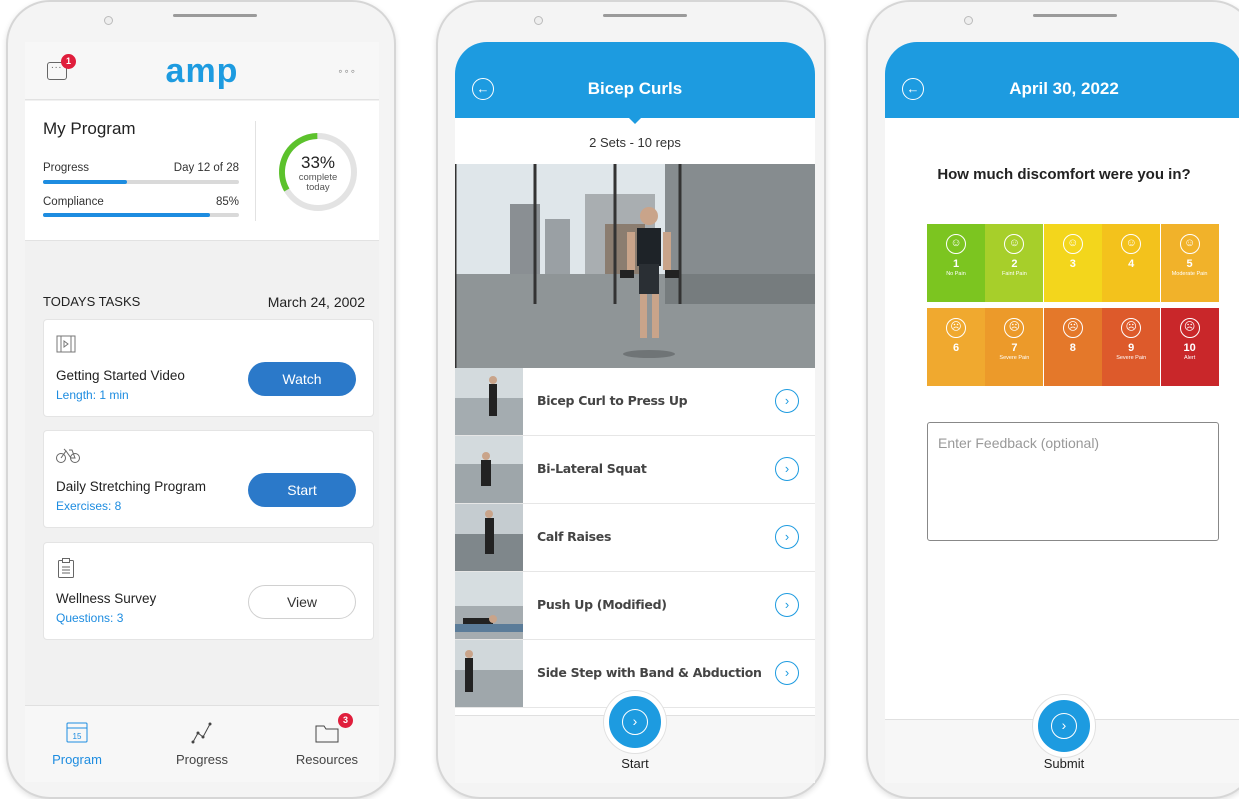 The height and width of the screenshot is (799, 1239). Describe the element at coordinates (77, 759) in the screenshot. I see `tab-label: Program` at that location.